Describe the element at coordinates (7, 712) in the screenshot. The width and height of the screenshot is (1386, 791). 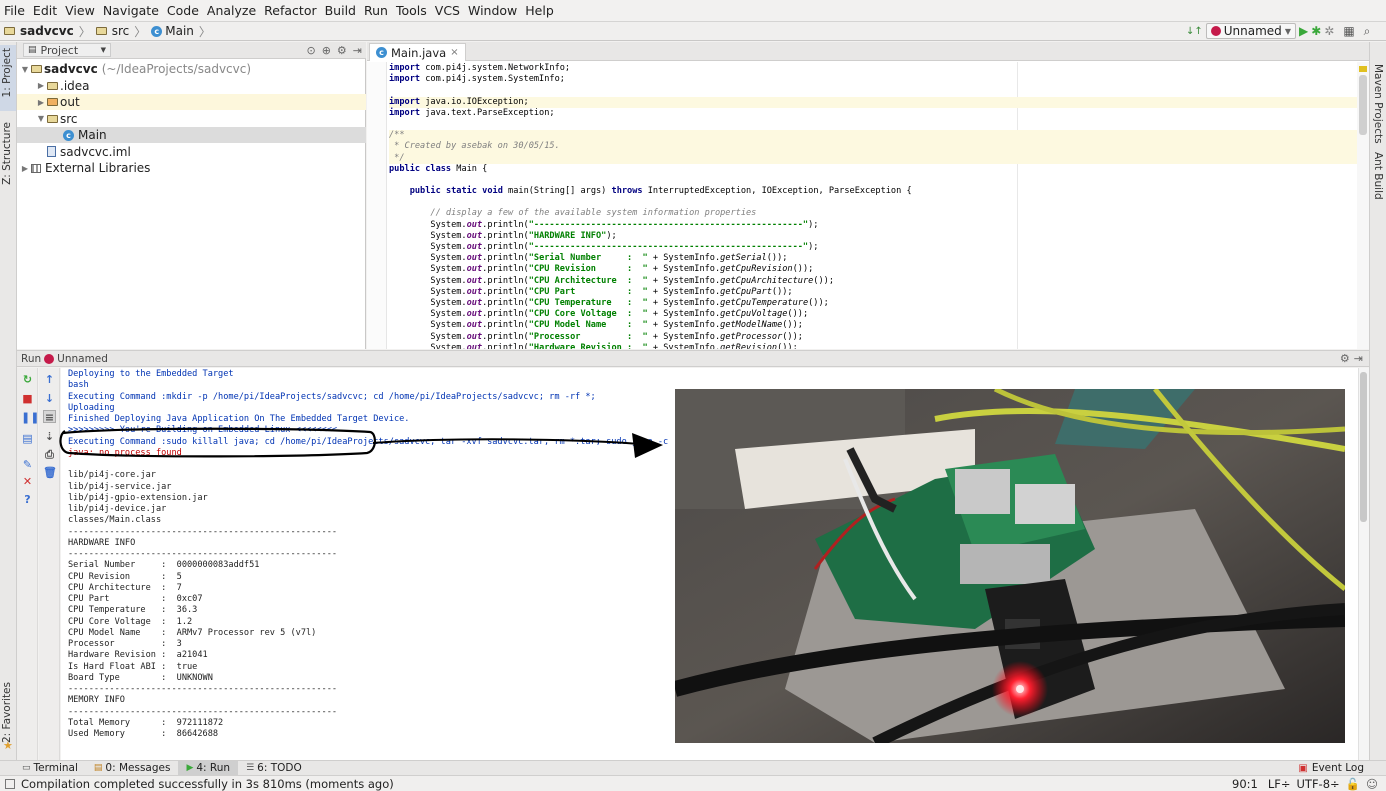
I see `favorites-tool-tab: 2: Favorites` at that location.